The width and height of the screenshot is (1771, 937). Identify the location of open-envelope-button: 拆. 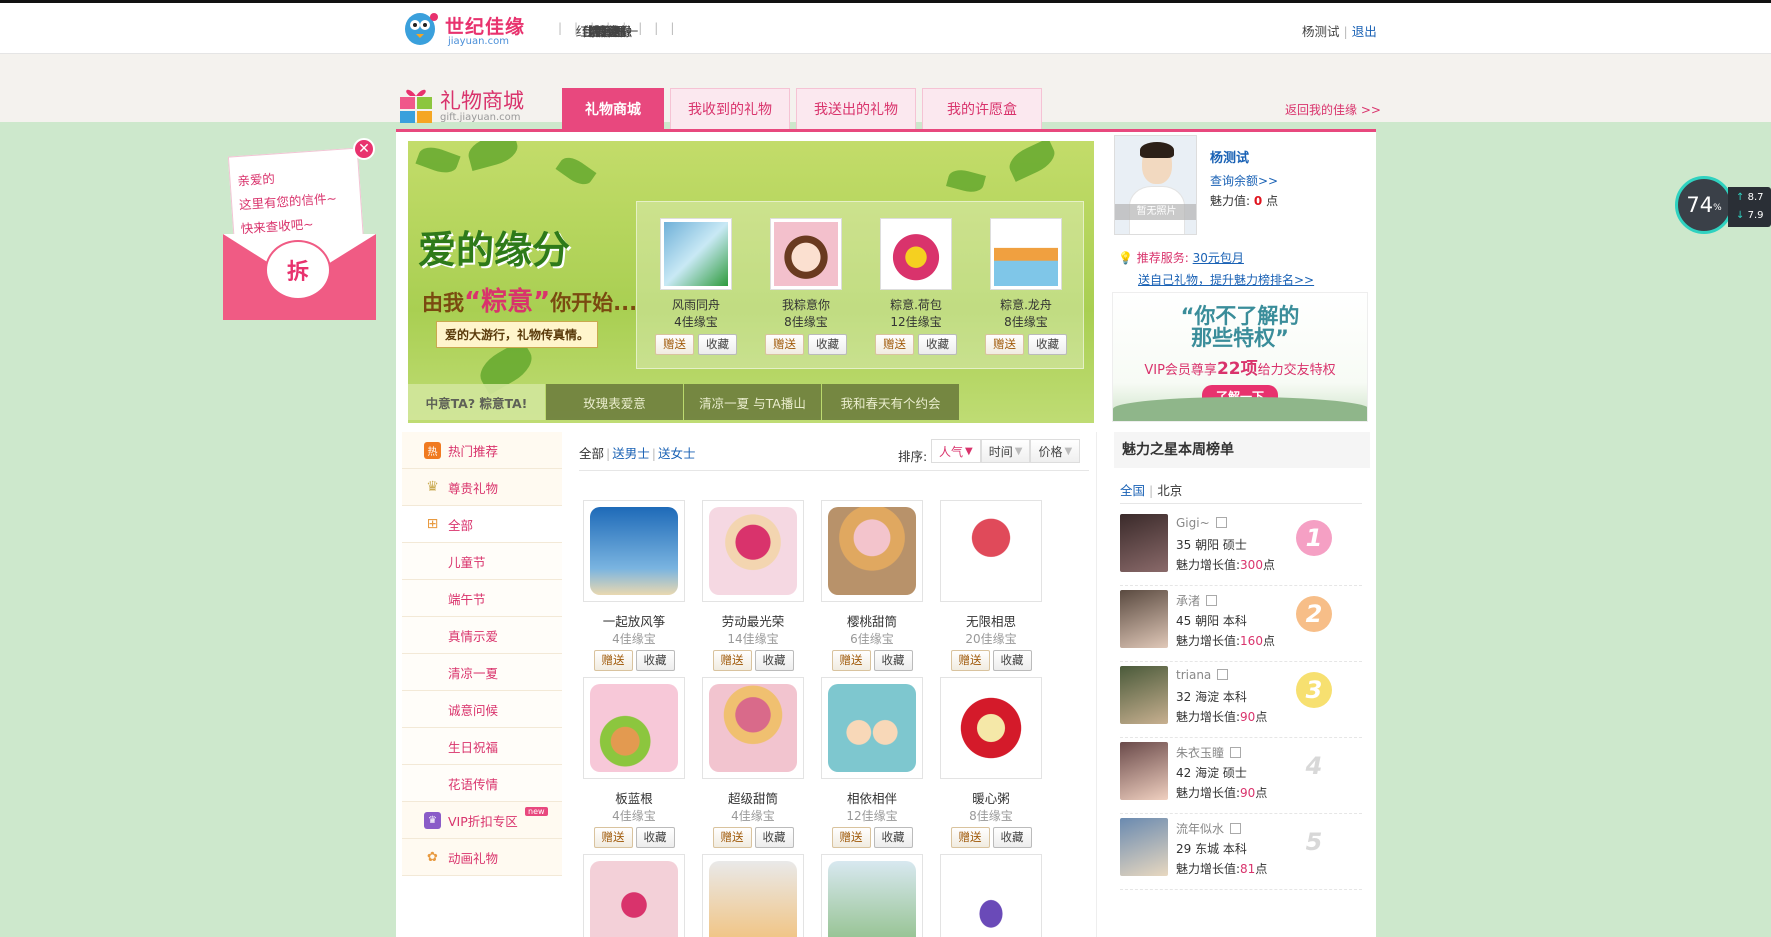
(298, 270).